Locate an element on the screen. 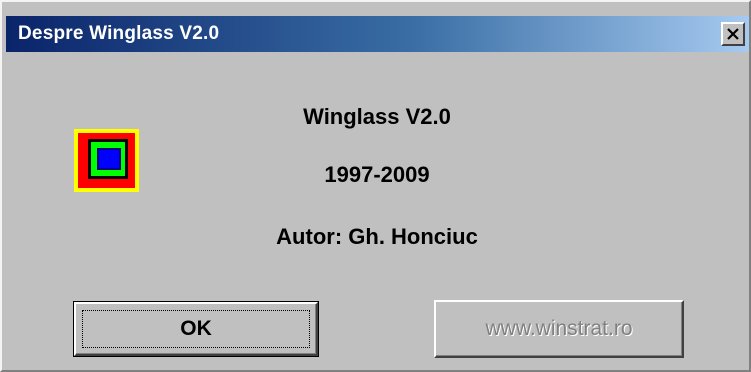 The height and width of the screenshot is (372, 751). close-button is located at coordinates (733, 34).